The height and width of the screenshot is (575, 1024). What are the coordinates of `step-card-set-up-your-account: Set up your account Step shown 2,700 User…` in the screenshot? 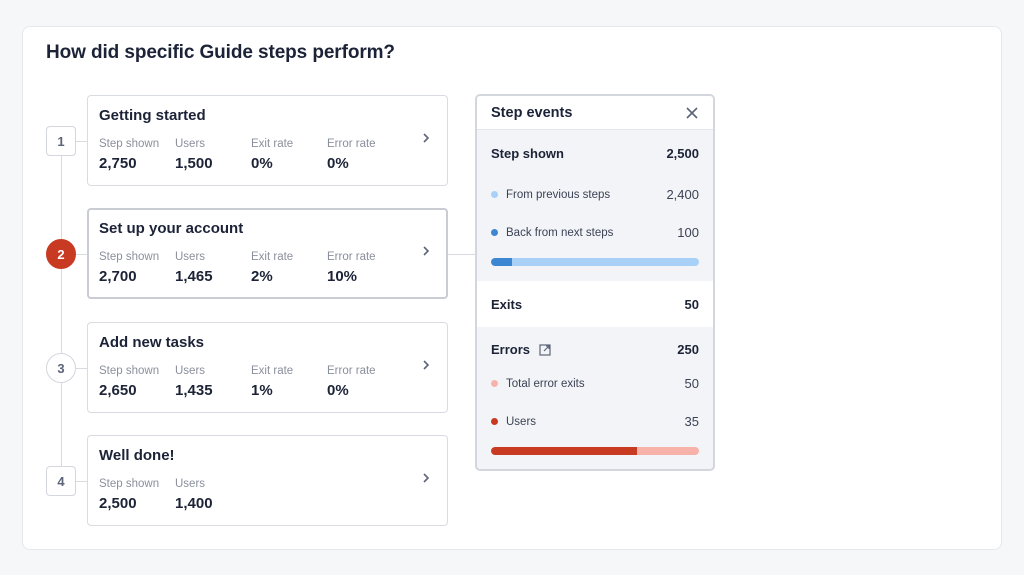 It's located at (267, 253).